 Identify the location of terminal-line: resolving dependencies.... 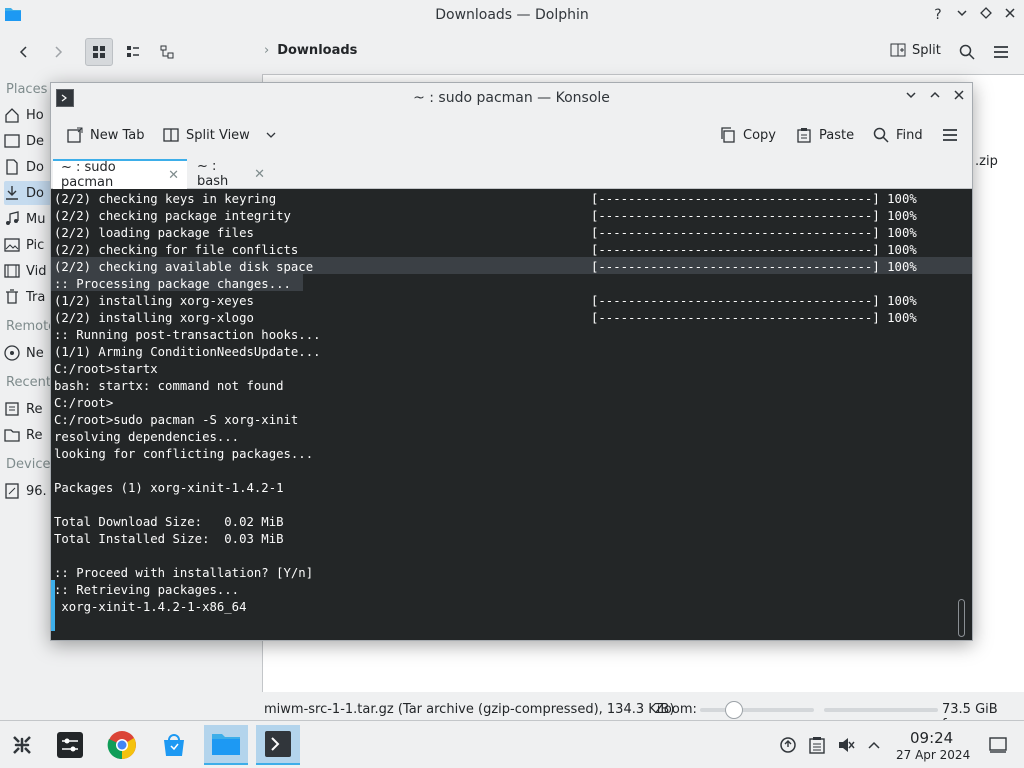
(147, 437).